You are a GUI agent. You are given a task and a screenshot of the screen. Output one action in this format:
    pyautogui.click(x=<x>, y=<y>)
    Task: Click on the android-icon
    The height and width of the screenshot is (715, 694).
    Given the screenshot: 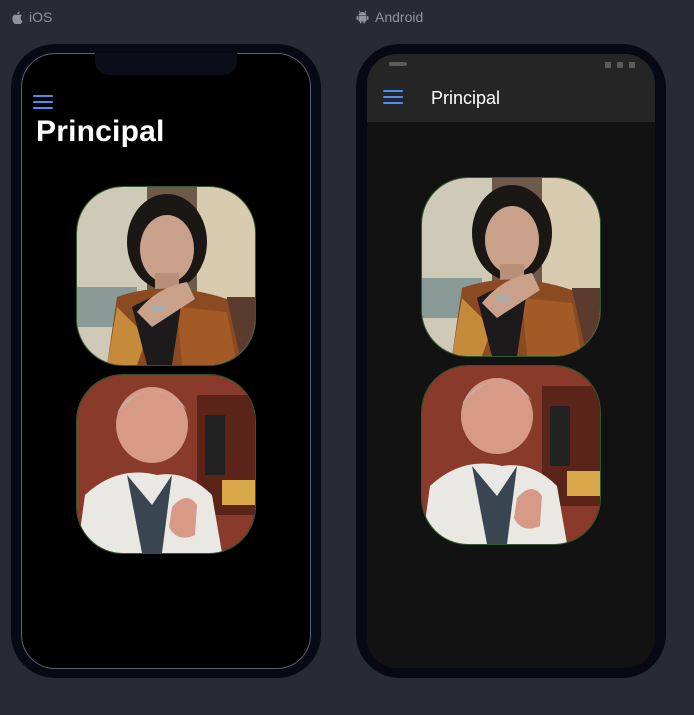 What is the action you would take?
    pyautogui.click(x=362, y=17)
    